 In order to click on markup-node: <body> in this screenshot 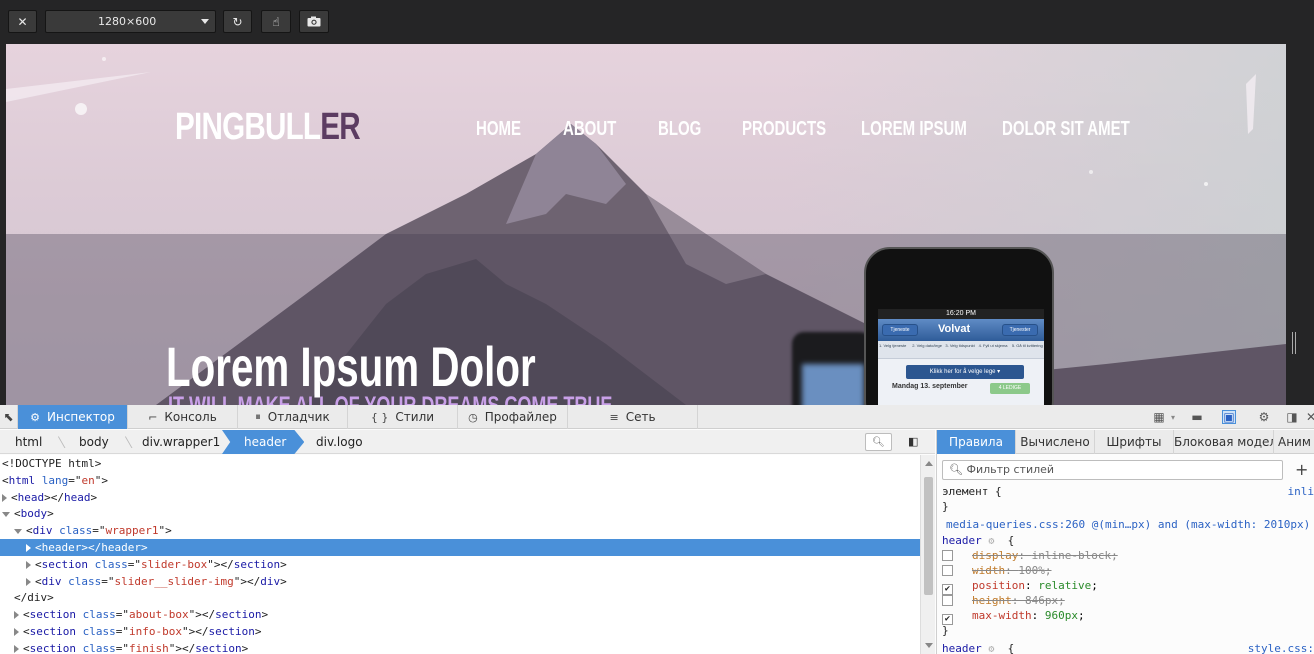, I will do `click(460, 513)`.